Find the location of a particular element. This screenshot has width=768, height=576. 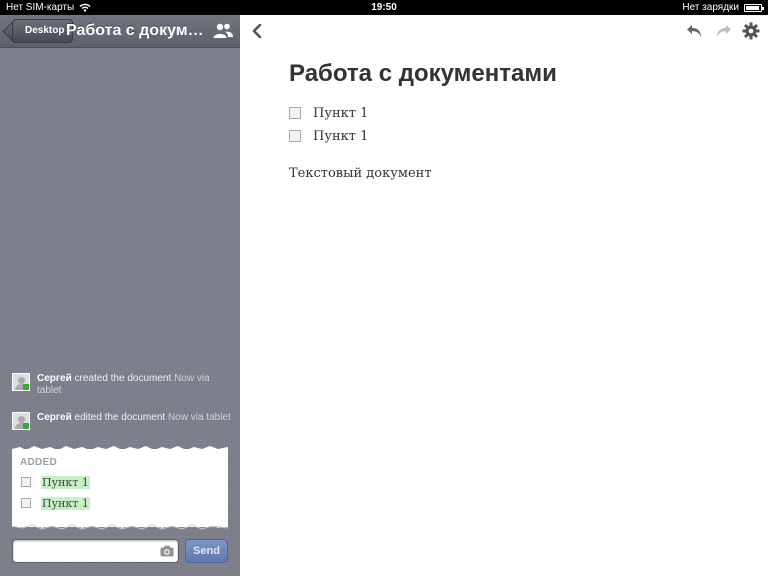

comment-field is located at coordinates (88, 552).